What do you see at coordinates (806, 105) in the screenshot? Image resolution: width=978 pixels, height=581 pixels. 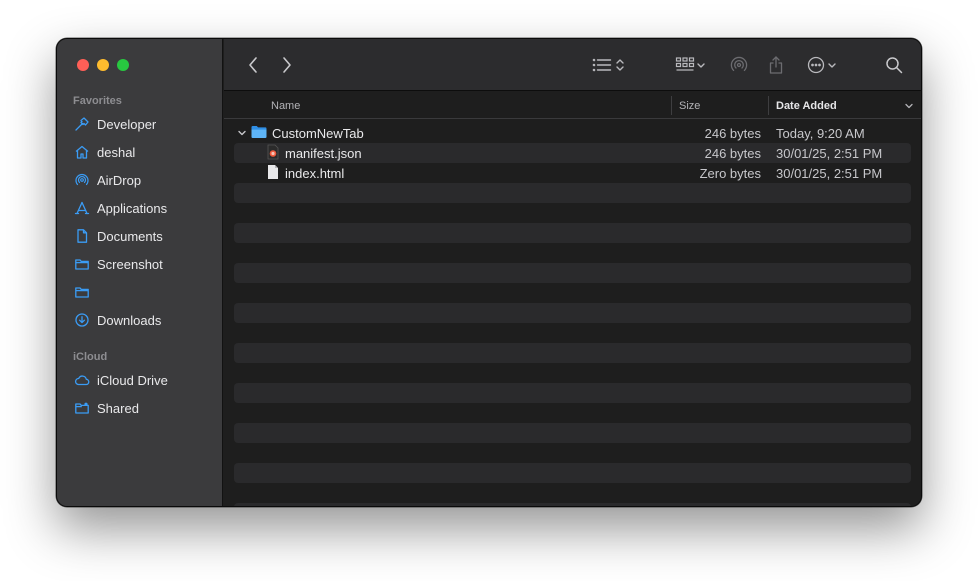 I see `column-date-added: Date Added` at bounding box center [806, 105].